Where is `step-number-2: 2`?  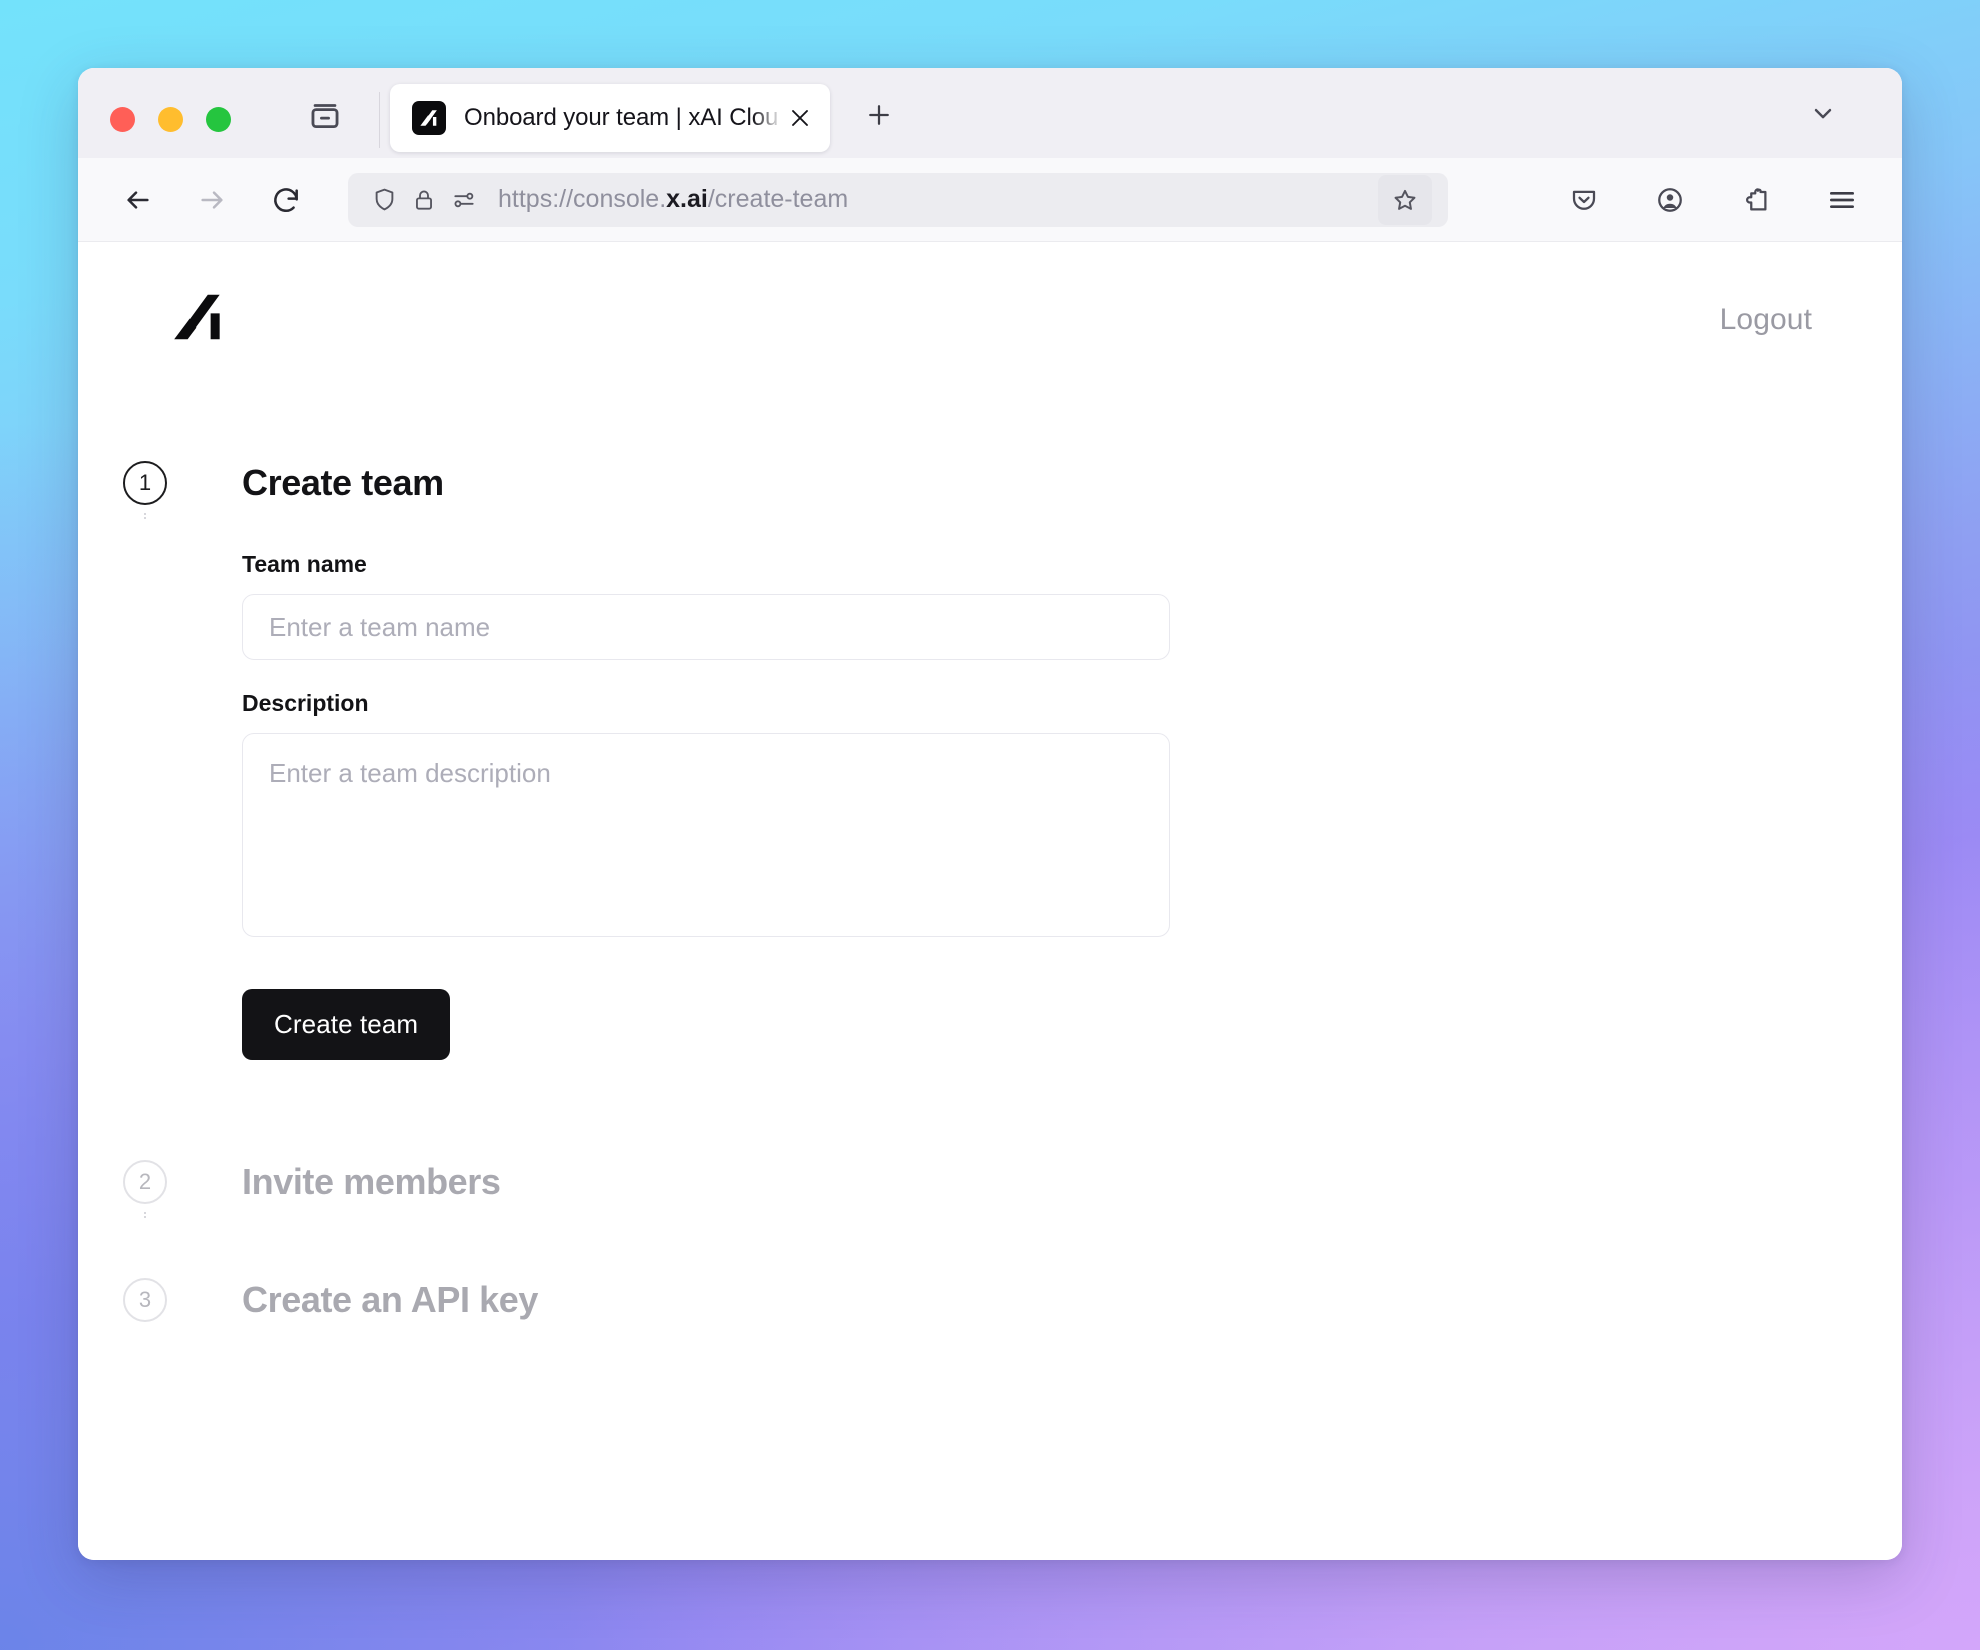
step-number-2: 2 is located at coordinates (145, 1182).